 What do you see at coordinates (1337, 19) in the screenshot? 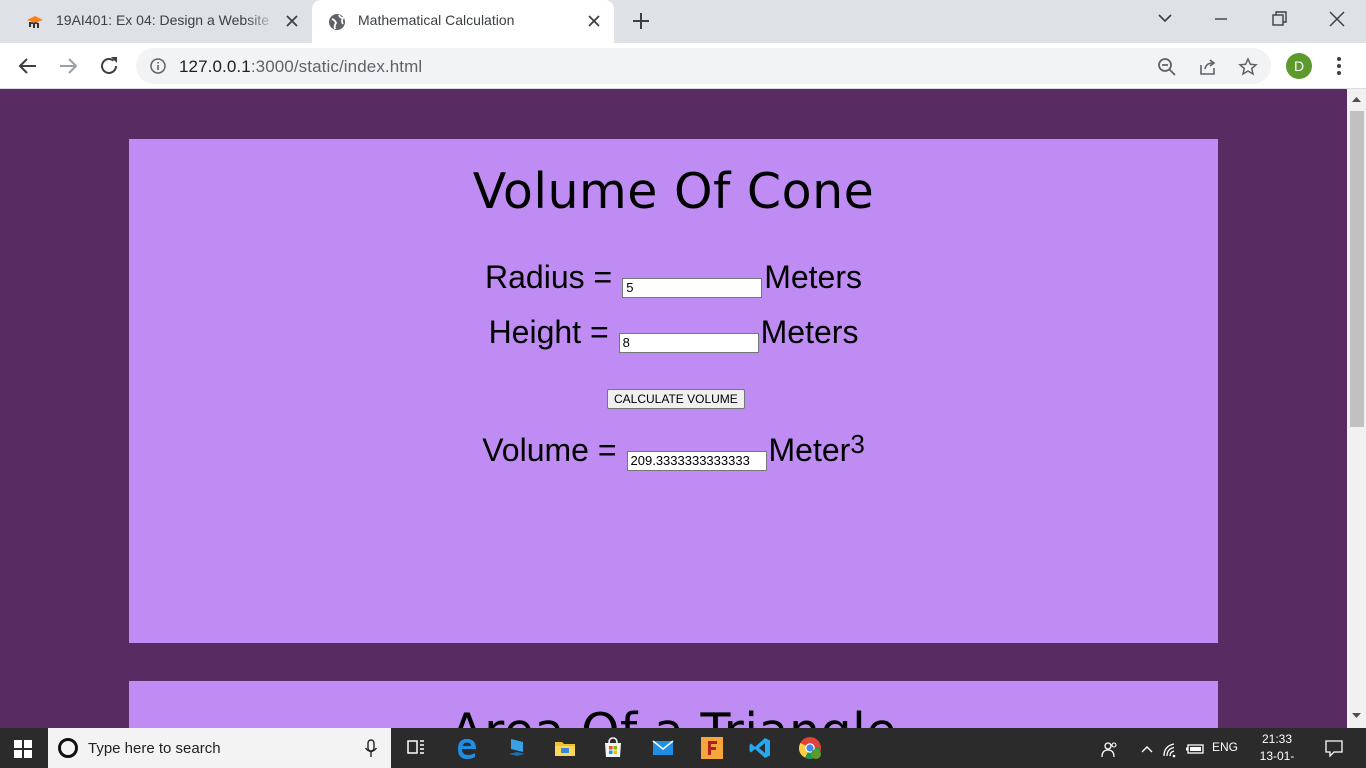
I see `close-window-icon` at bounding box center [1337, 19].